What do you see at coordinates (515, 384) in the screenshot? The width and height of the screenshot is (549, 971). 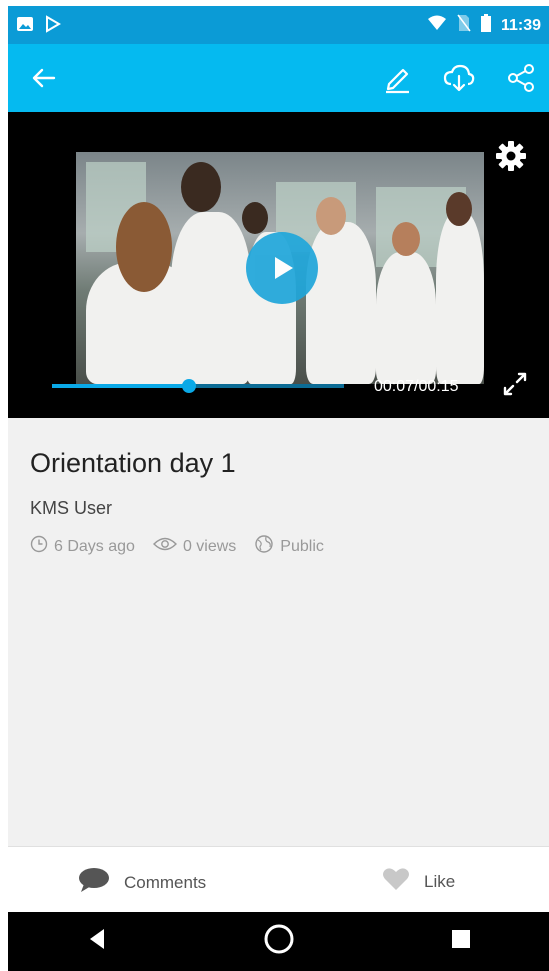 I see `fullscreen-icon` at bounding box center [515, 384].